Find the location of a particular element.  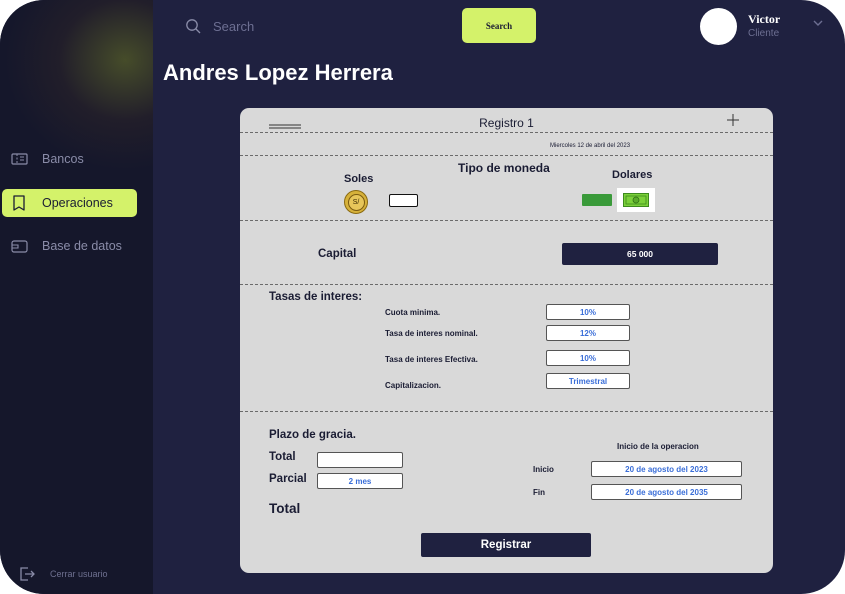

inicio-date-input: 20 de agosto del 2023 is located at coordinates (666, 469).